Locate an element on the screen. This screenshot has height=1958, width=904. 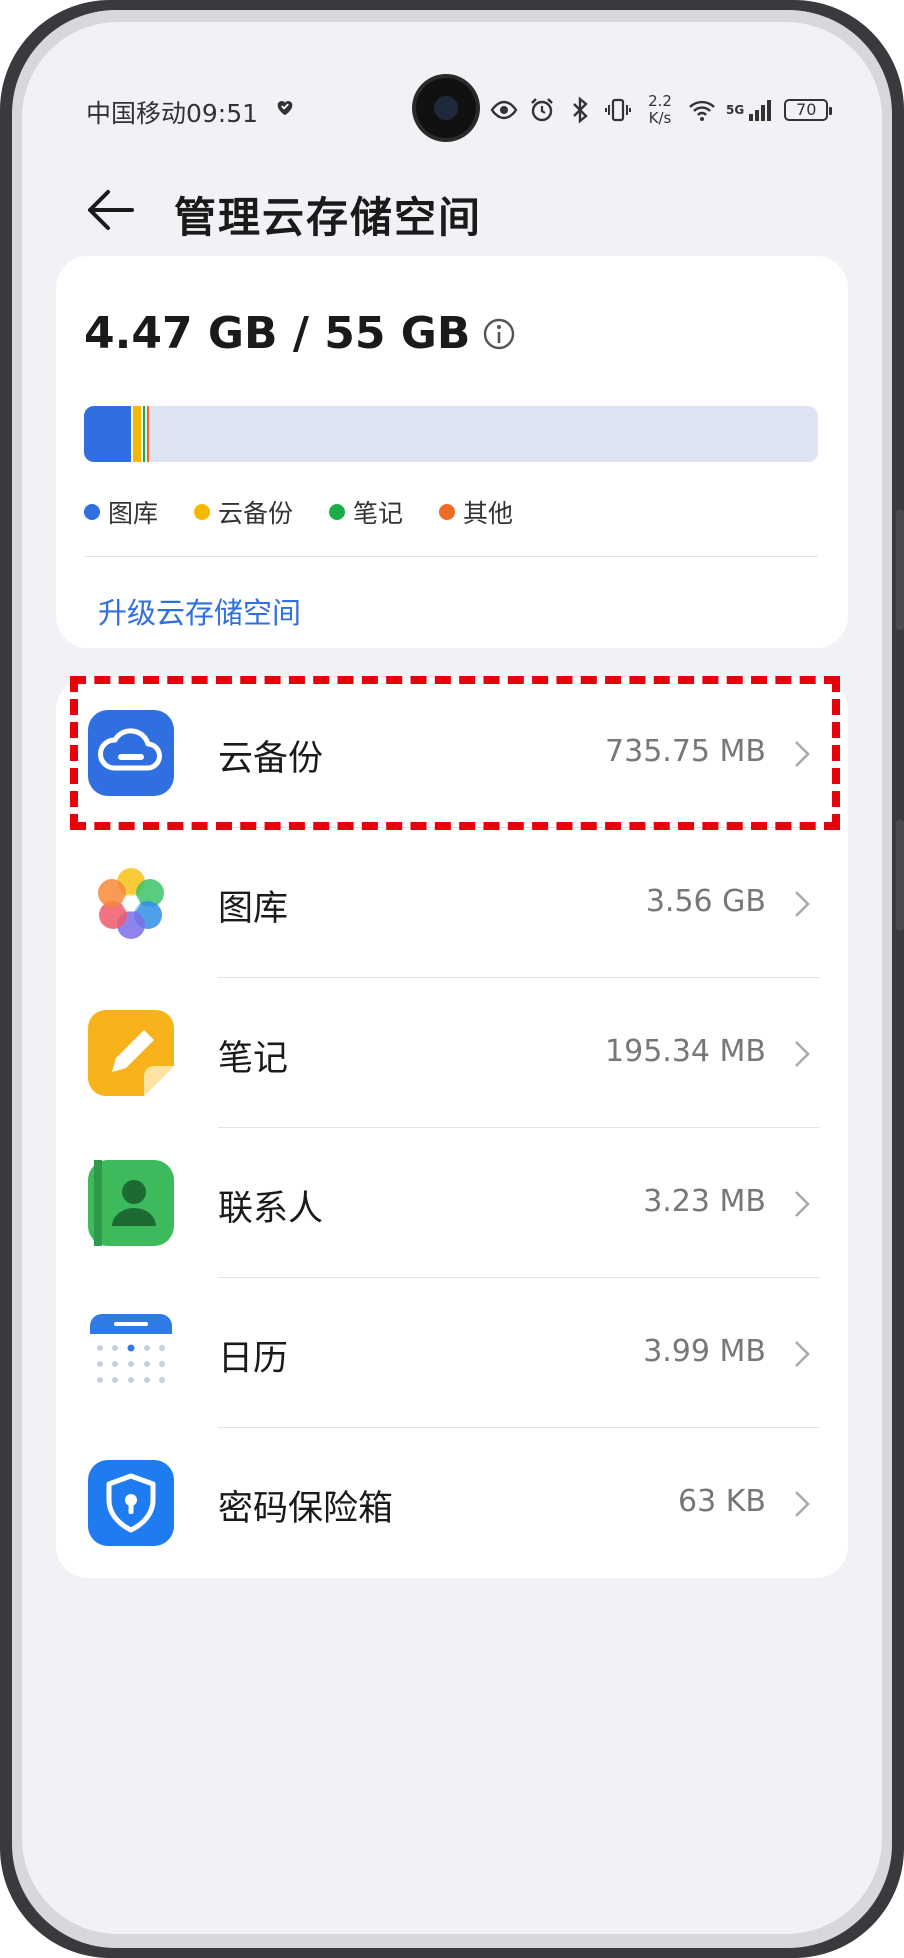
legend-item: 其他 is located at coordinates (476, 512).